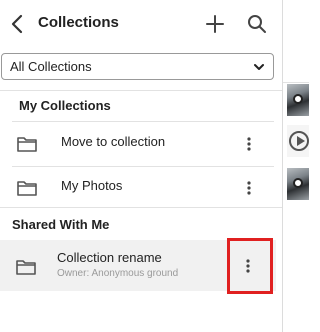 Image resolution: width=320 pixels, height=332 pixels. Describe the element at coordinates (301, 141) in the screenshot. I see `play-triangle` at that location.